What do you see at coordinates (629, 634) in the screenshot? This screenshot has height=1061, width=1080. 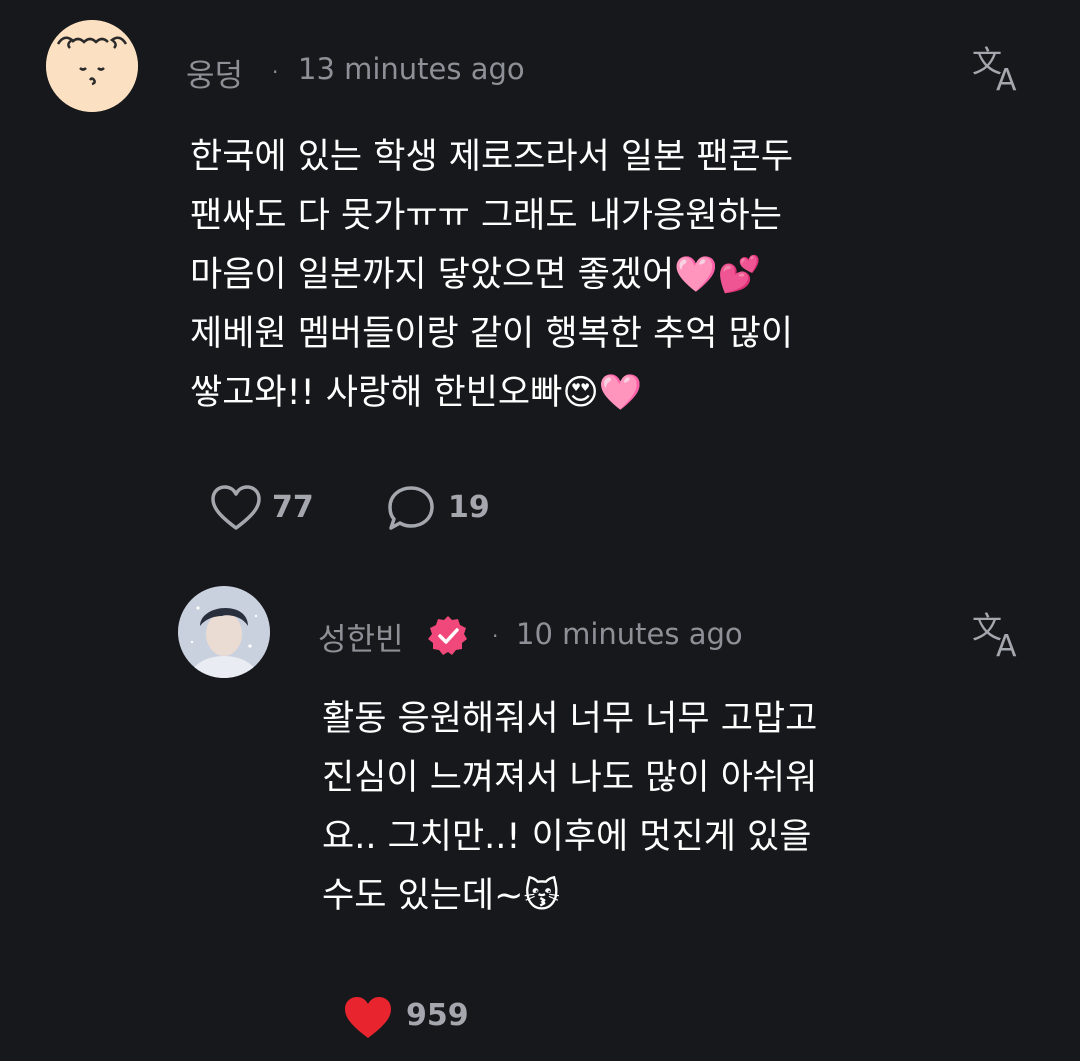 I see `reply-timestamp: 10 minutes ago` at bounding box center [629, 634].